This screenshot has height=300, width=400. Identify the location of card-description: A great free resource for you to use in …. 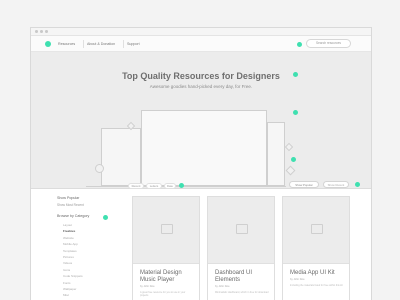
(163, 294).